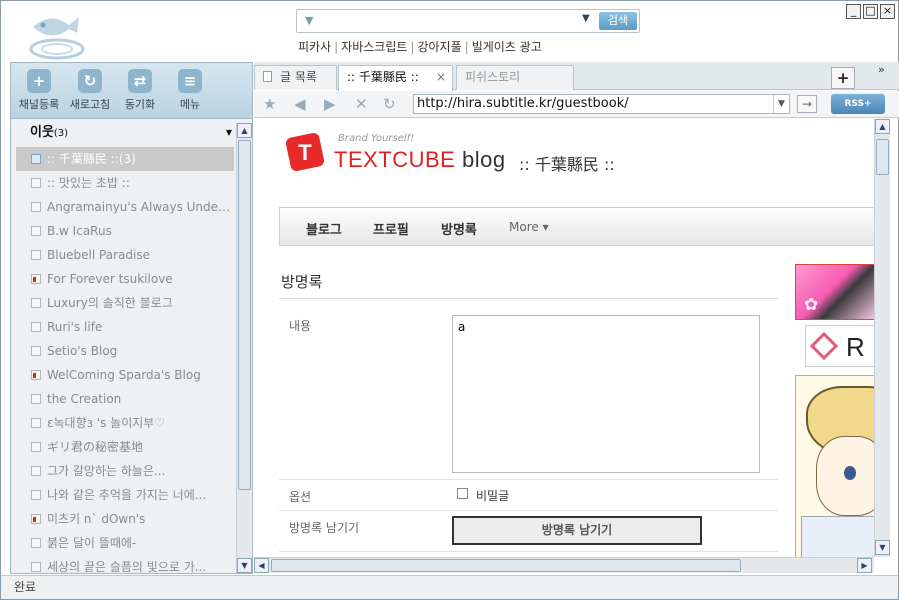 Image resolution: width=899 pixels, height=600 pixels. What do you see at coordinates (125, 519) in the screenshot?
I see `feed-item: 미츠키 n` dOwn's` at bounding box center [125, 519].